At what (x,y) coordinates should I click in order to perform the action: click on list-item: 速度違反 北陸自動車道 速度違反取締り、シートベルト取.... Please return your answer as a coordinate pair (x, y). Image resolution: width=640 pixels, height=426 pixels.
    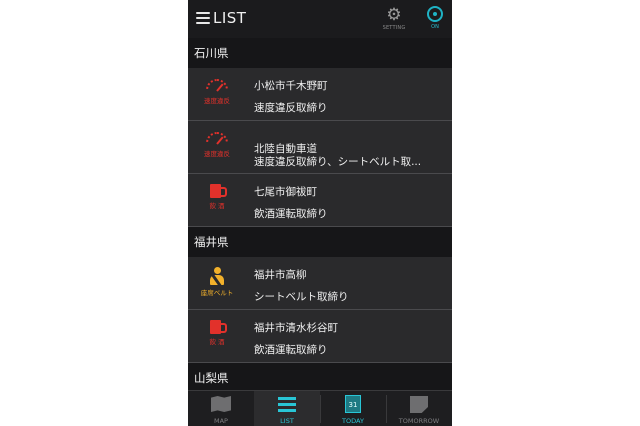
    Looking at the image, I should click on (320, 147).